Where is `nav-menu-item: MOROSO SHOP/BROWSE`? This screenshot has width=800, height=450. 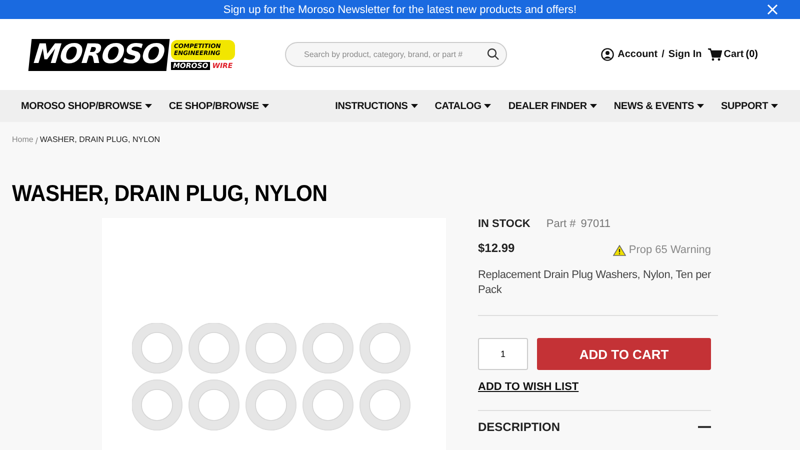 nav-menu-item: MOROSO SHOP/BROWSE is located at coordinates (86, 106).